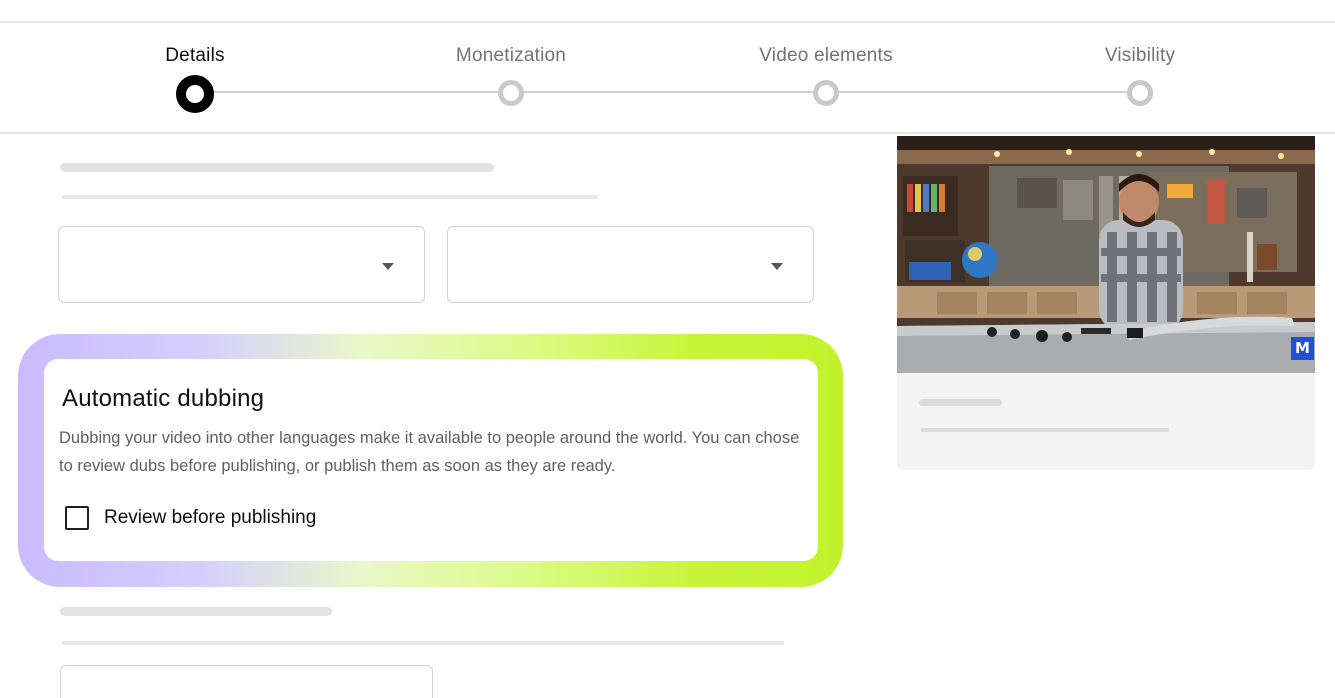 The width and height of the screenshot is (1335, 698). Describe the element at coordinates (195, 55) in the screenshot. I see `step-label-details: Details` at that location.